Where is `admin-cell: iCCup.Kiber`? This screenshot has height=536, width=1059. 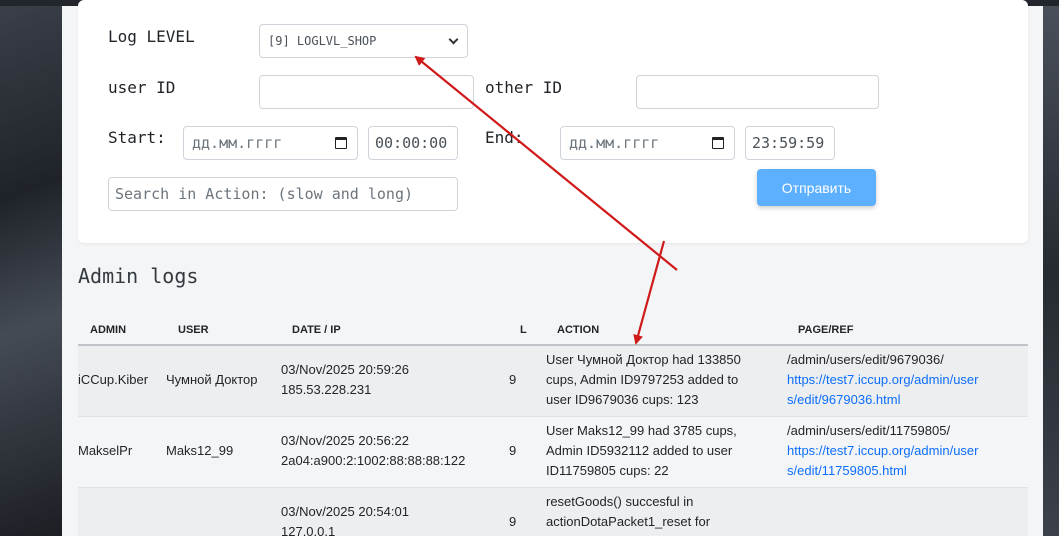 admin-cell: iCCup.Kiber is located at coordinates (113, 379).